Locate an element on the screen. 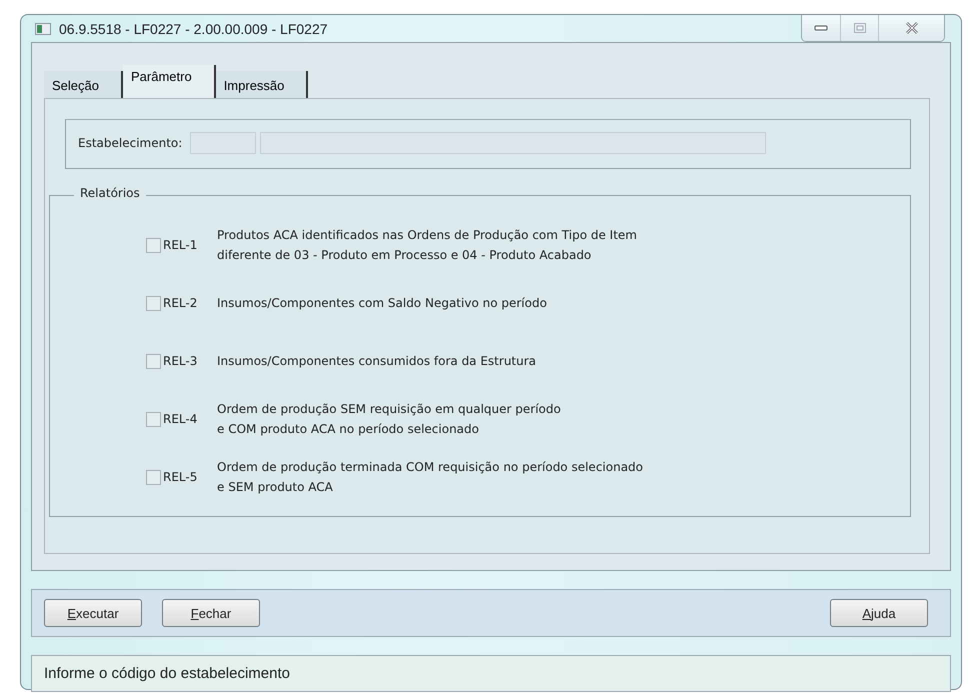 Image resolution: width=972 pixels, height=699 pixels. report-description: Produtos ACA identificados nas Ordens de Produção com Tipo de Item diferente de 03 - Produto em Processo e 04 - Produto Acabado is located at coordinates (427, 245).